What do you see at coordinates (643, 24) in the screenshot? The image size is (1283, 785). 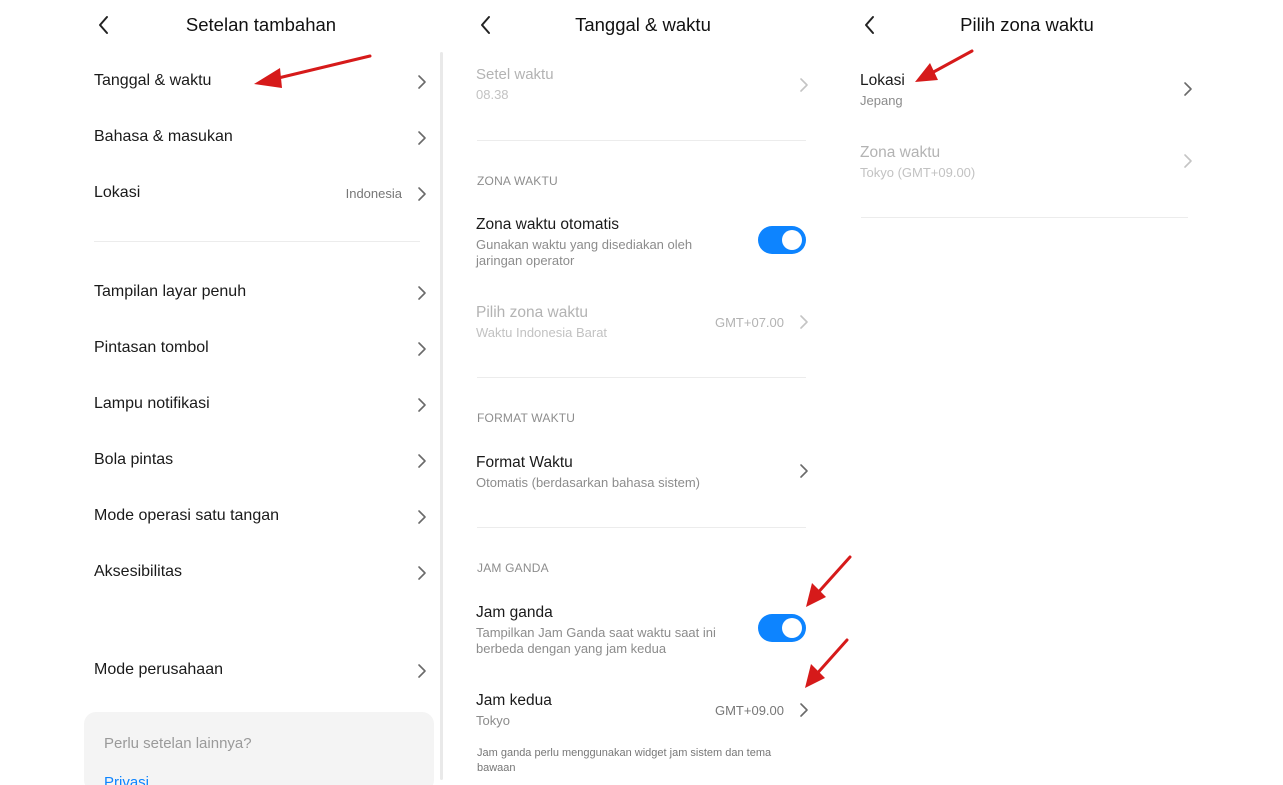 I see `page-title: Tanggal & waktu` at bounding box center [643, 24].